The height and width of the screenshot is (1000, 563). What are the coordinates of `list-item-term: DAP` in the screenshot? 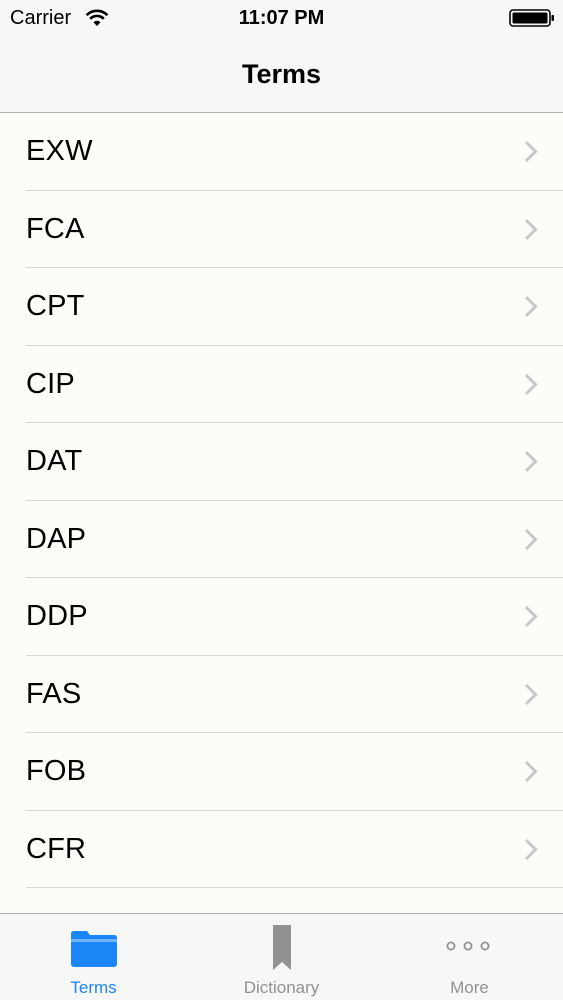 It's located at (281, 540).